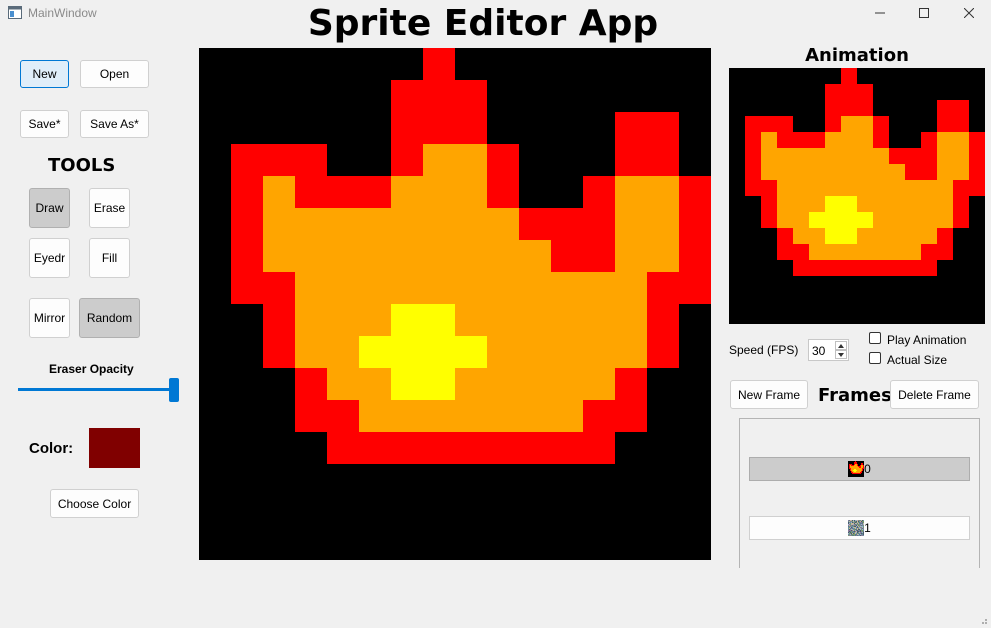 This screenshot has height=628, width=991. I want to click on eyedropper-tool-button: Eyedr, so click(49, 258).